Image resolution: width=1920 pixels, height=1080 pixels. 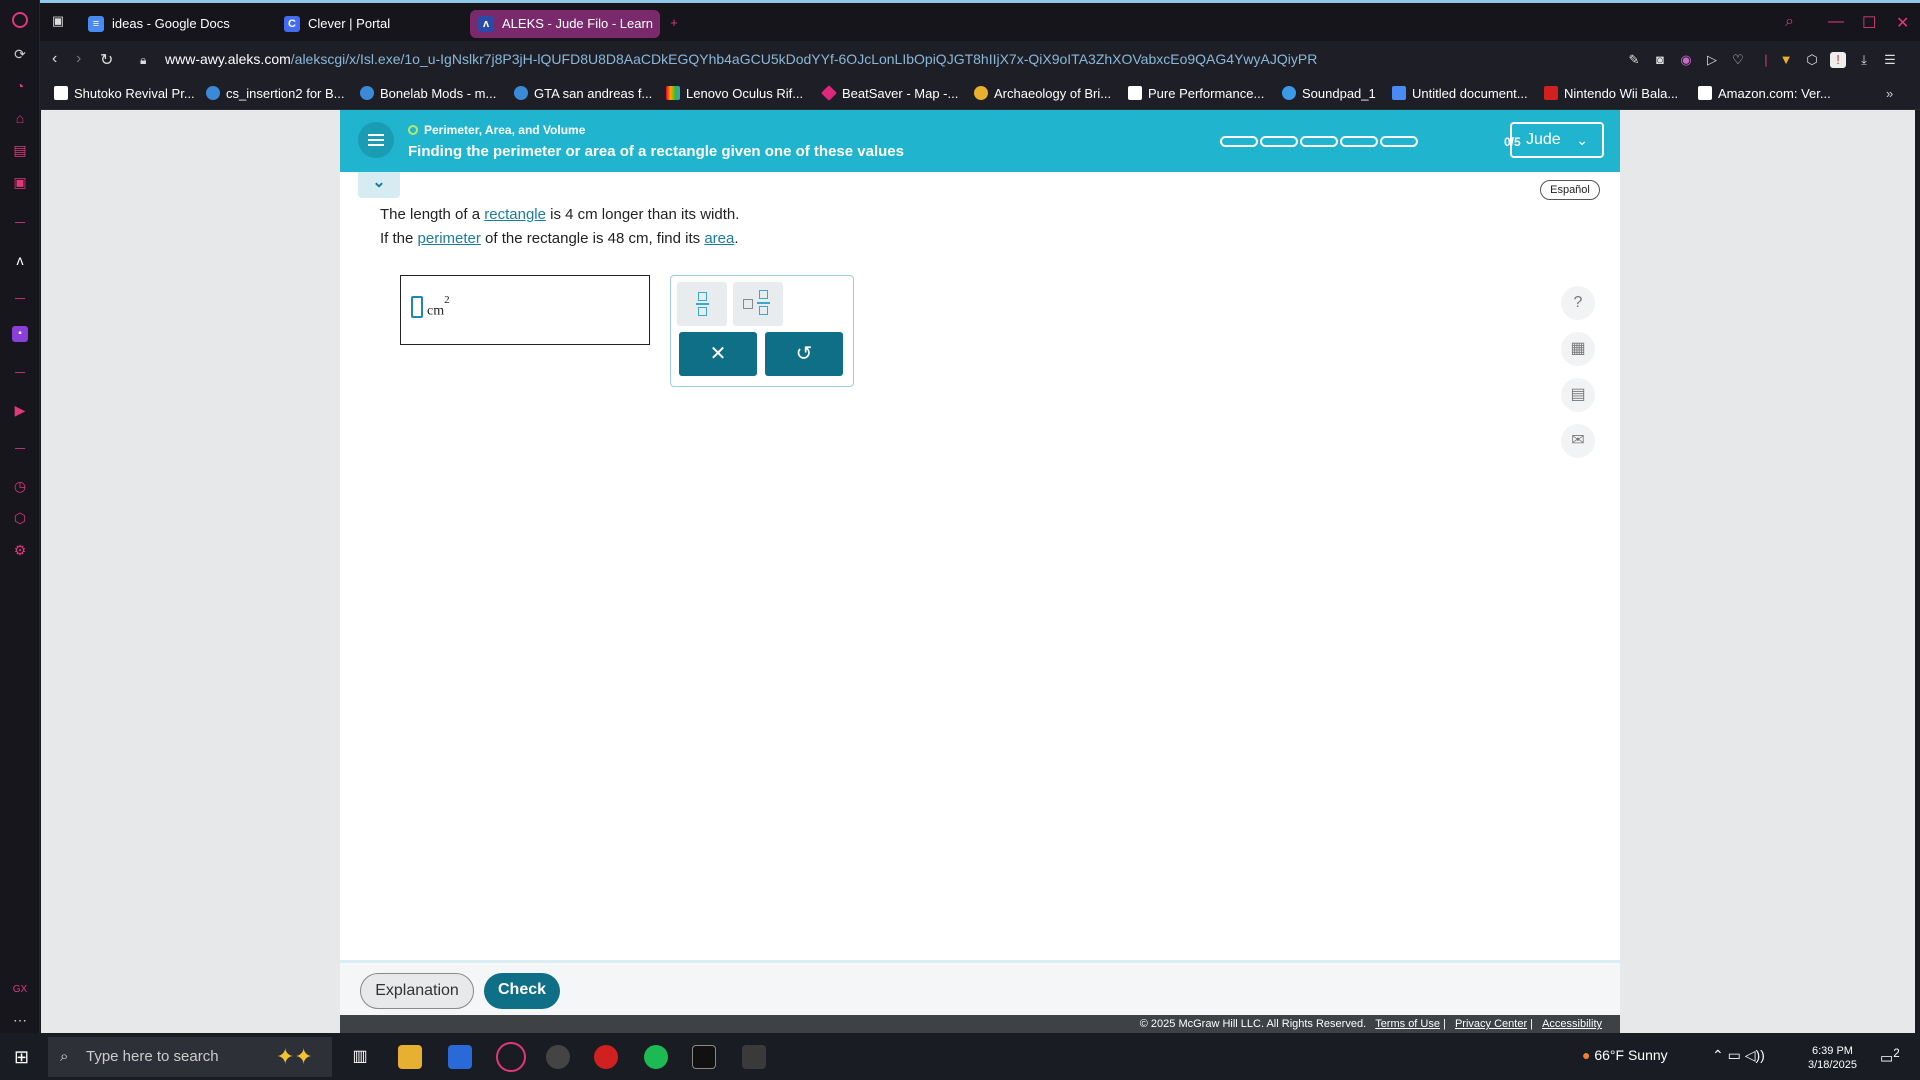 What do you see at coordinates (21, 1057) in the screenshot?
I see `windows-start-icon: ⊞` at bounding box center [21, 1057].